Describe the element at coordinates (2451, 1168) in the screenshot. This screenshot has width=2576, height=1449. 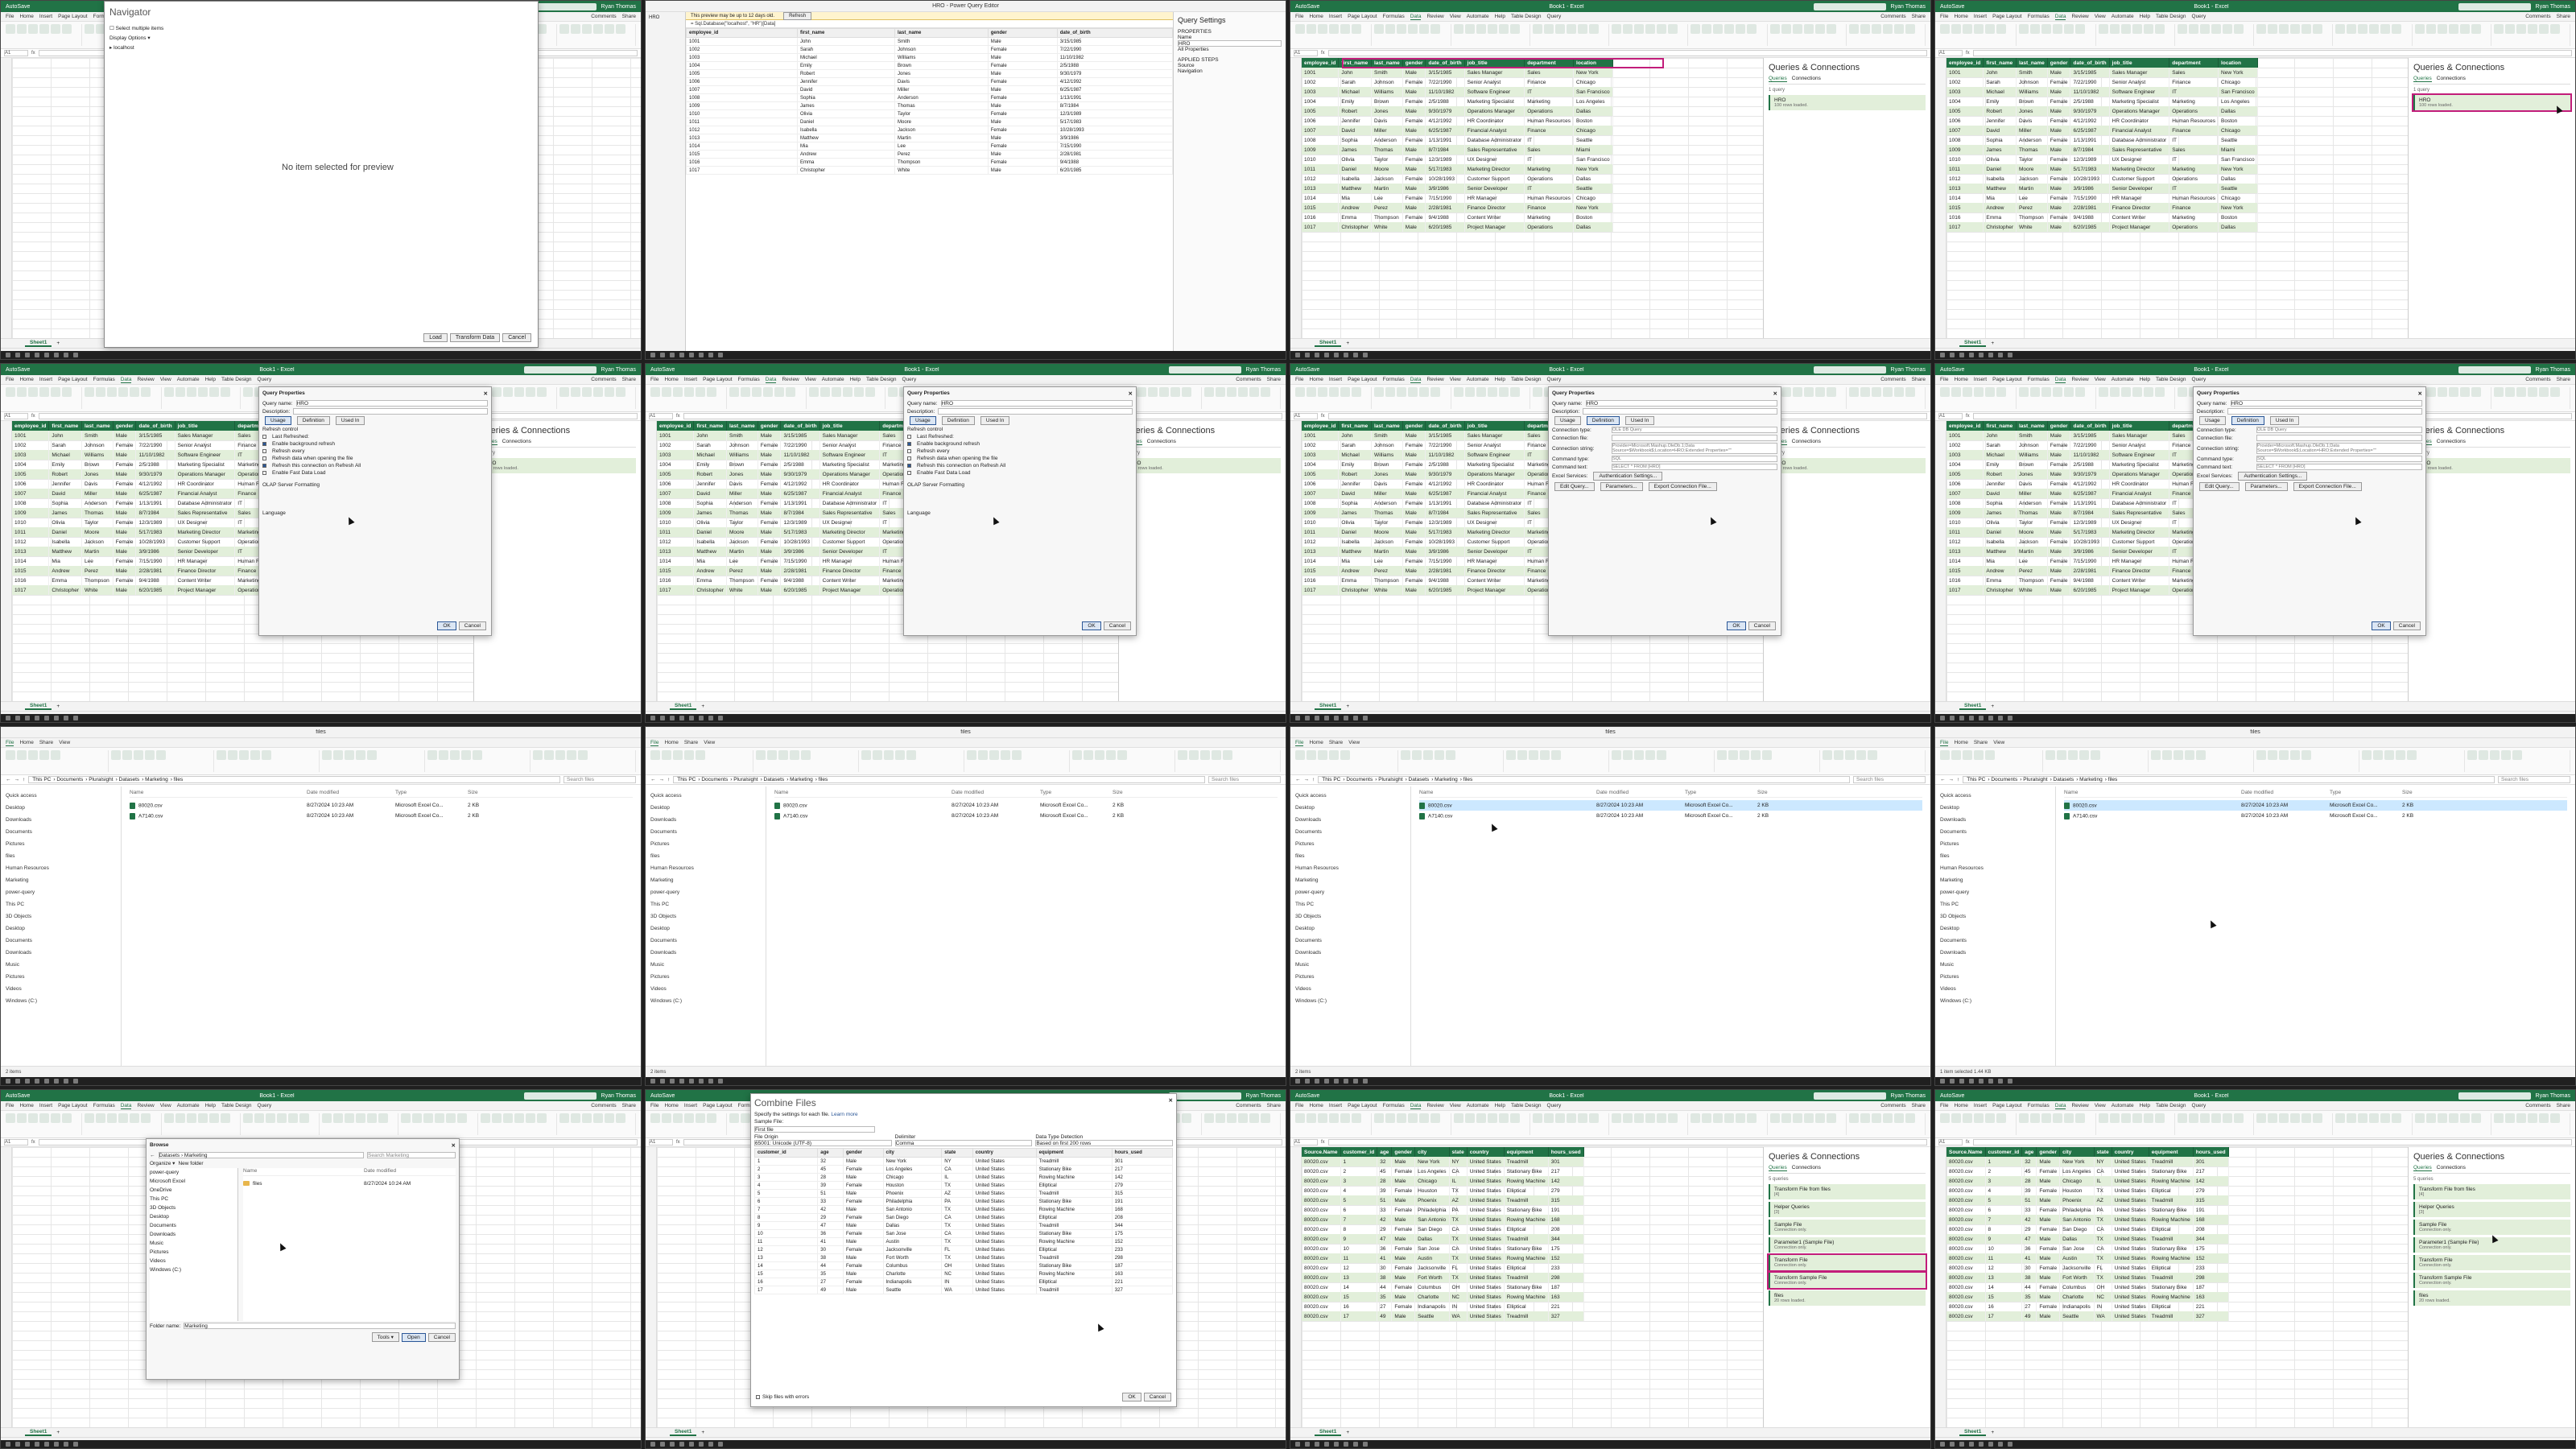
I see `pane-tab-connections: Connections` at that location.